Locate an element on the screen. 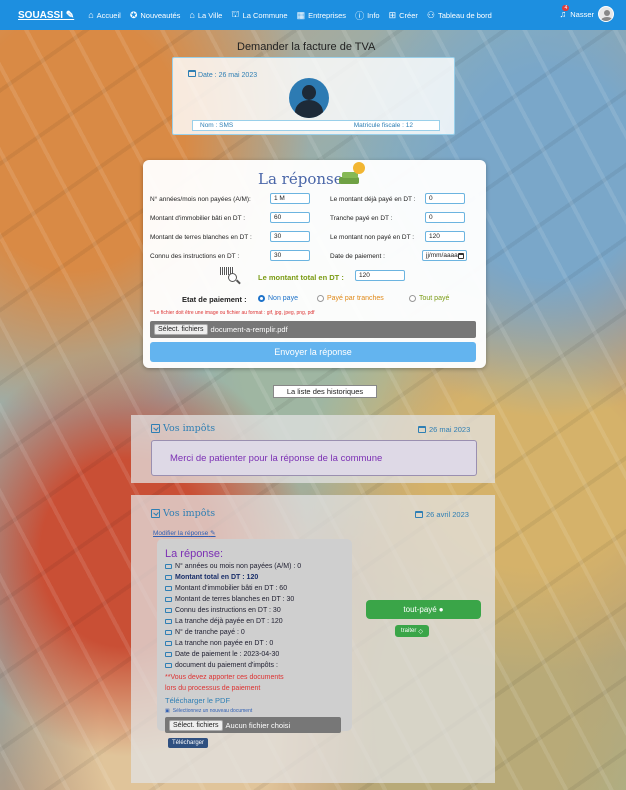  user-menu: ♫ 4 Nasser is located at coordinates (586, 13).